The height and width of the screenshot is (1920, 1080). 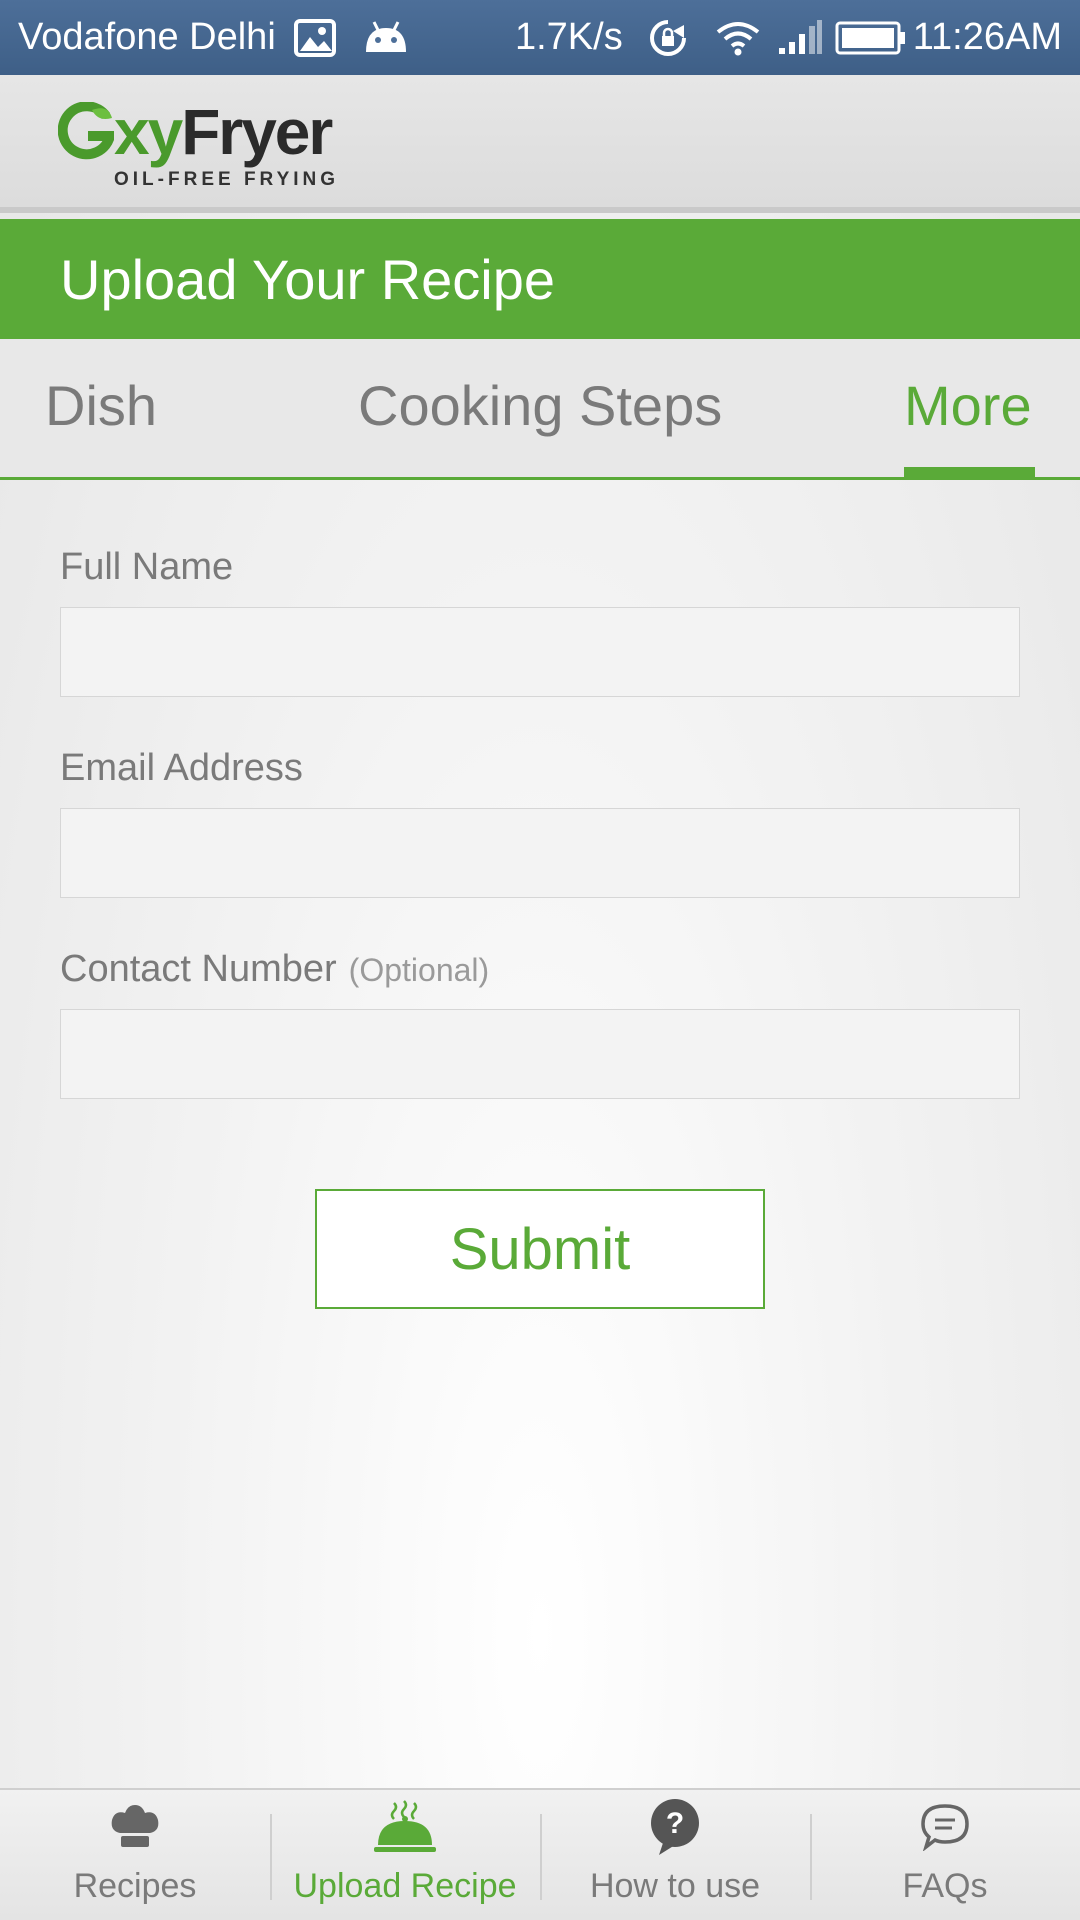 What do you see at coordinates (386, 38) in the screenshot?
I see `android-icon` at bounding box center [386, 38].